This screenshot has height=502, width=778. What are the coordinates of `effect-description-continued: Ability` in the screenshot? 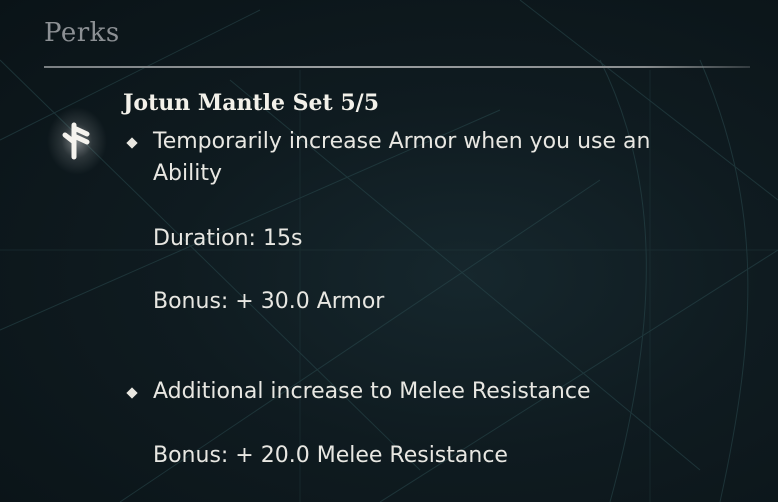 It's located at (187, 173).